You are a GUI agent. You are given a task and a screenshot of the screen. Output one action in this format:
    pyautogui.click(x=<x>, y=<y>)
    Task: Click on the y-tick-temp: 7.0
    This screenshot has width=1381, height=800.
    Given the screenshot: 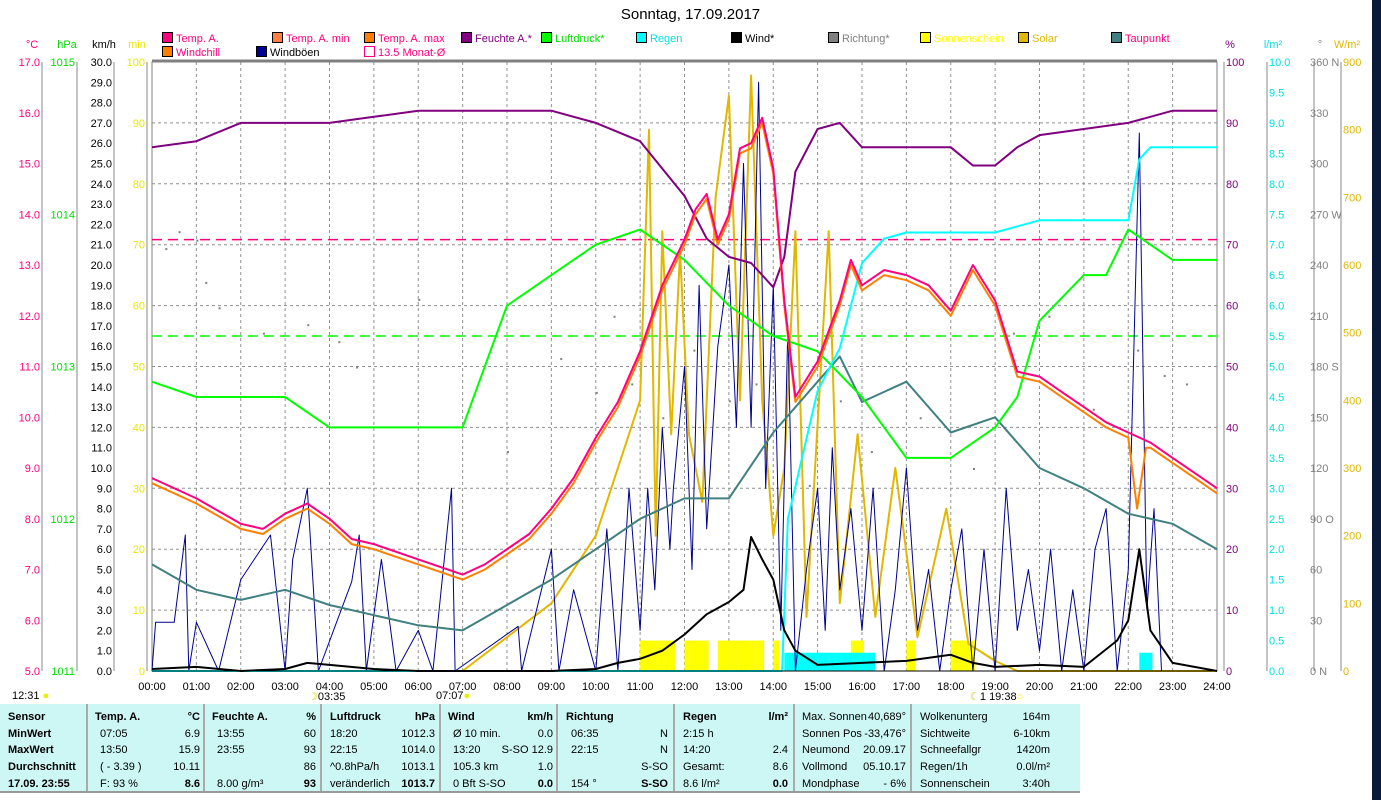 What is the action you would take?
    pyautogui.click(x=32, y=571)
    